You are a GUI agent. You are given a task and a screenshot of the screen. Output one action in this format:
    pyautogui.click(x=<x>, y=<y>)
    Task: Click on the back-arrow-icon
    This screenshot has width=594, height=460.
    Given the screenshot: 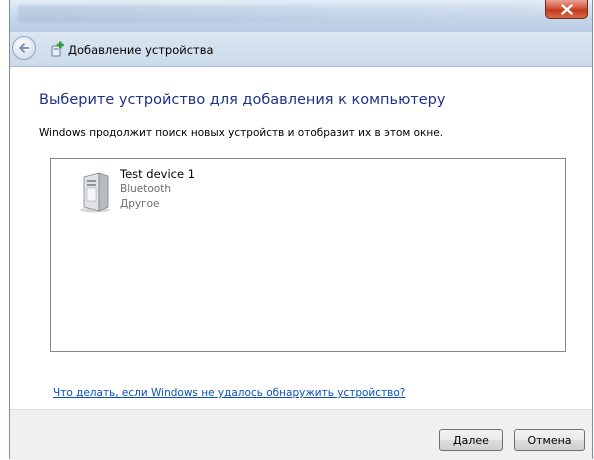 What is the action you would take?
    pyautogui.click(x=24, y=48)
    